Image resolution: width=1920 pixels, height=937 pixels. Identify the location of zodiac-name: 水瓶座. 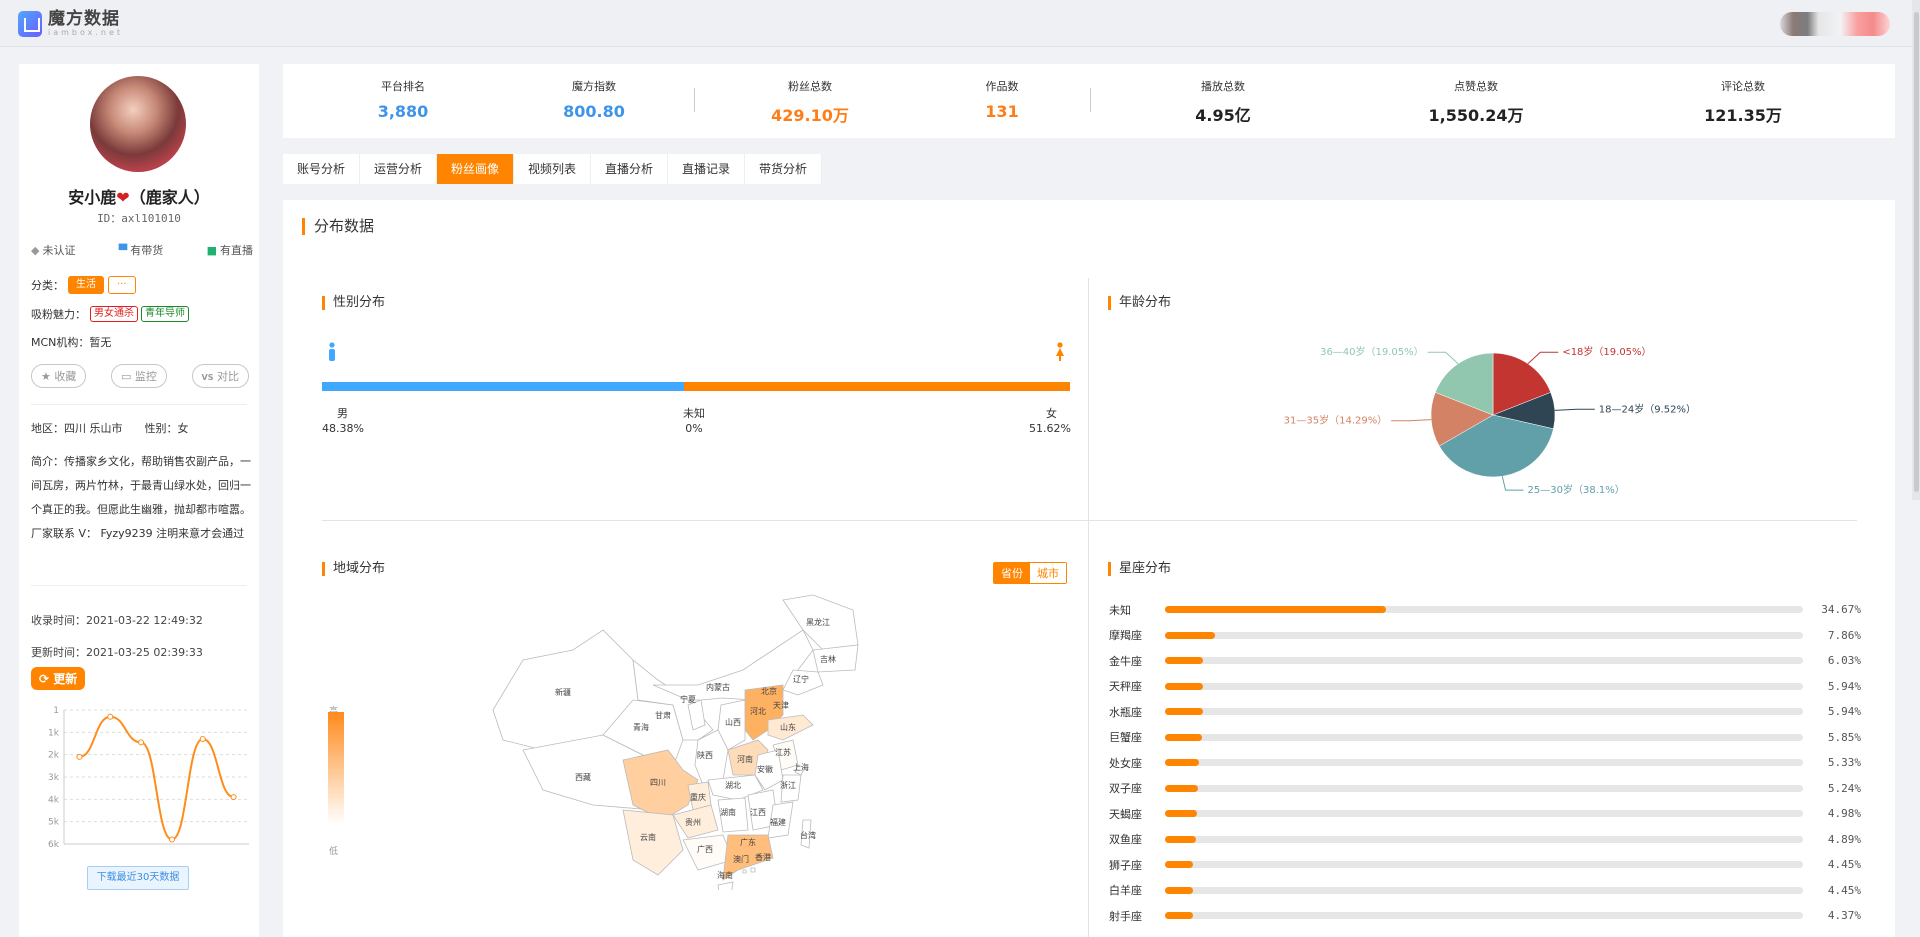
(1125, 712).